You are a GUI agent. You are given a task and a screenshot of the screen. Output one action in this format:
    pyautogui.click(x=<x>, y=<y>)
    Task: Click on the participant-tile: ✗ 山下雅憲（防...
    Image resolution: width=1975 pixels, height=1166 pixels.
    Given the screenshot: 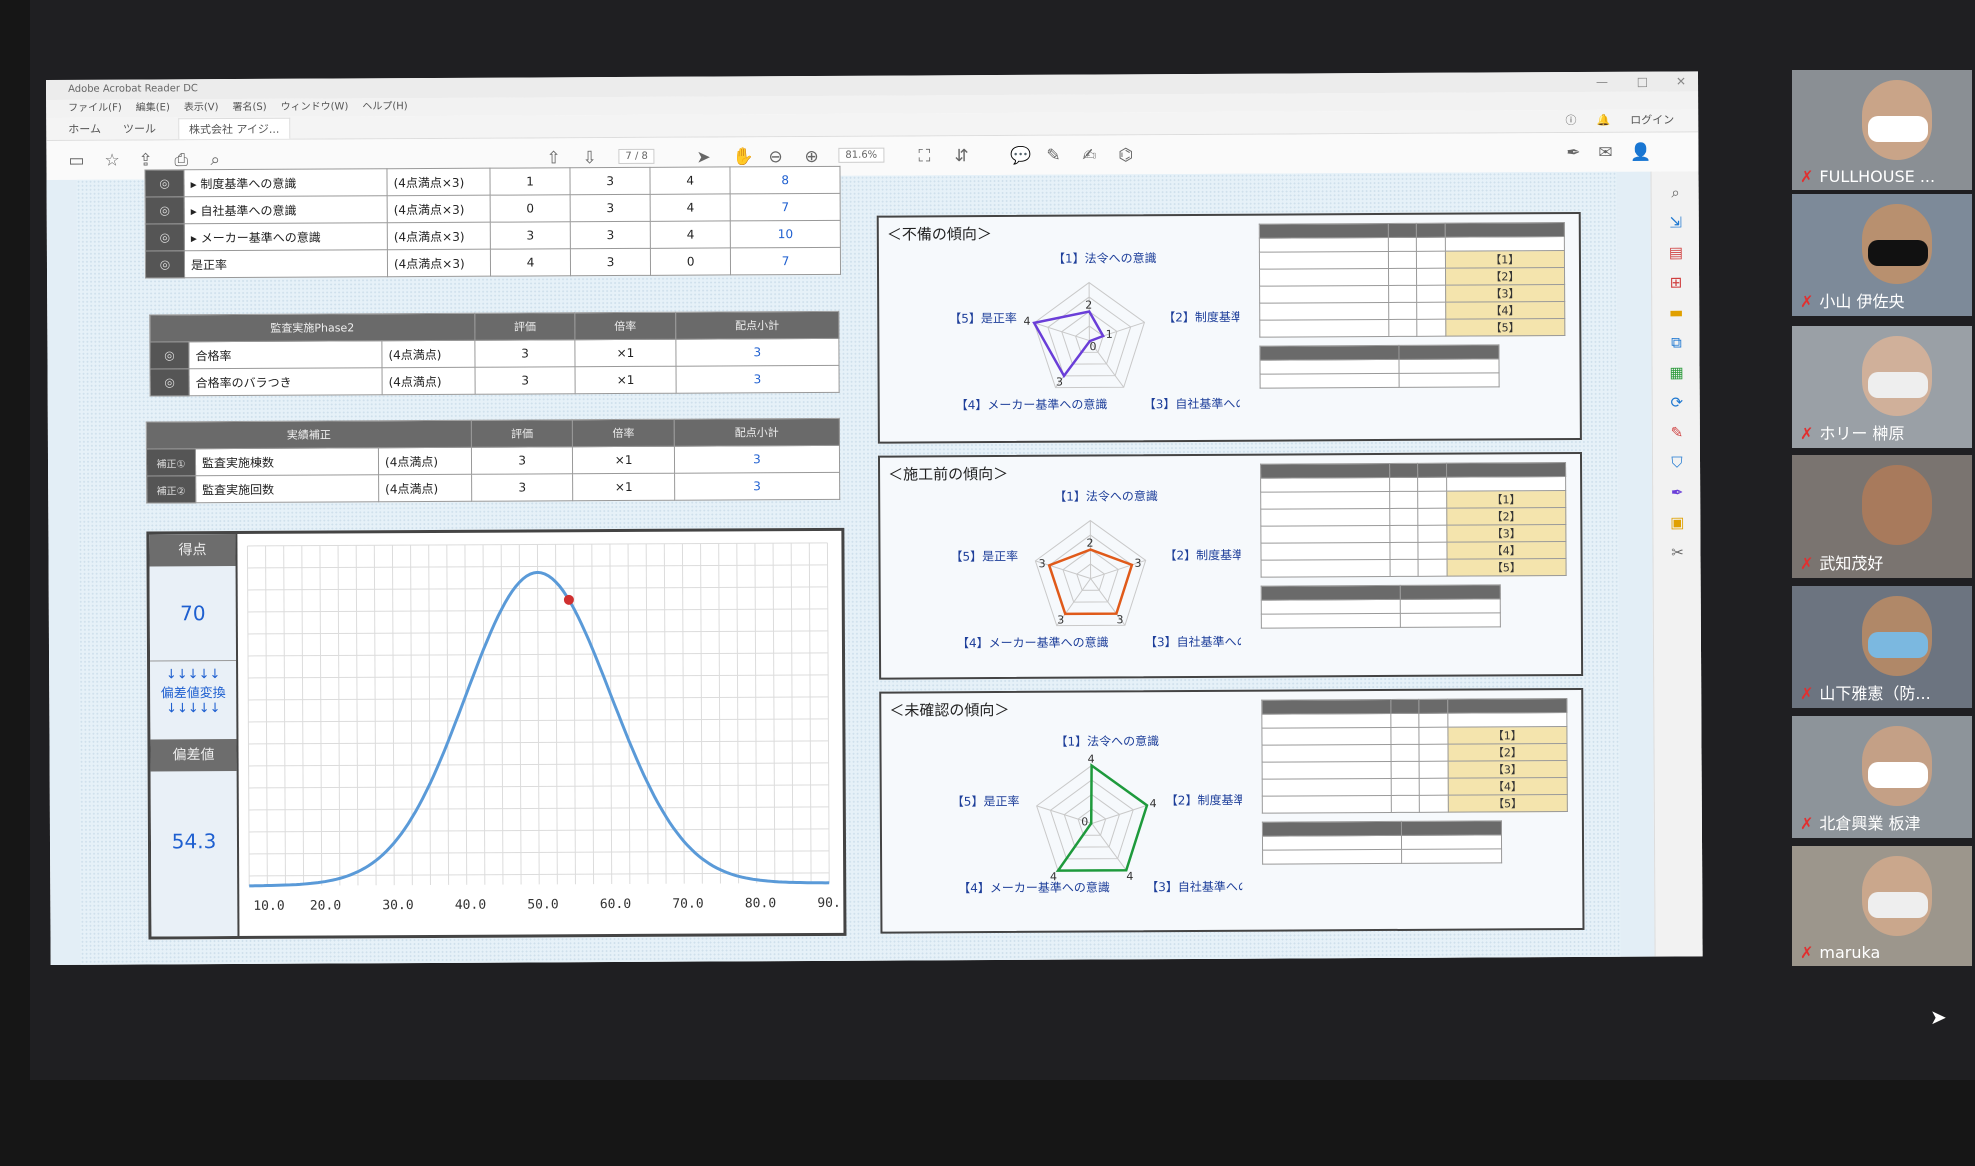 What is the action you would take?
    pyautogui.click(x=1882, y=647)
    